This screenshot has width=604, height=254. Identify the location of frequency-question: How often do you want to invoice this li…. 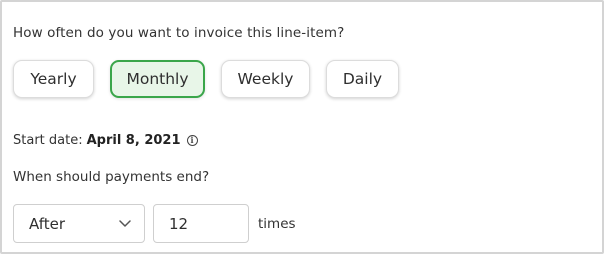
(179, 33).